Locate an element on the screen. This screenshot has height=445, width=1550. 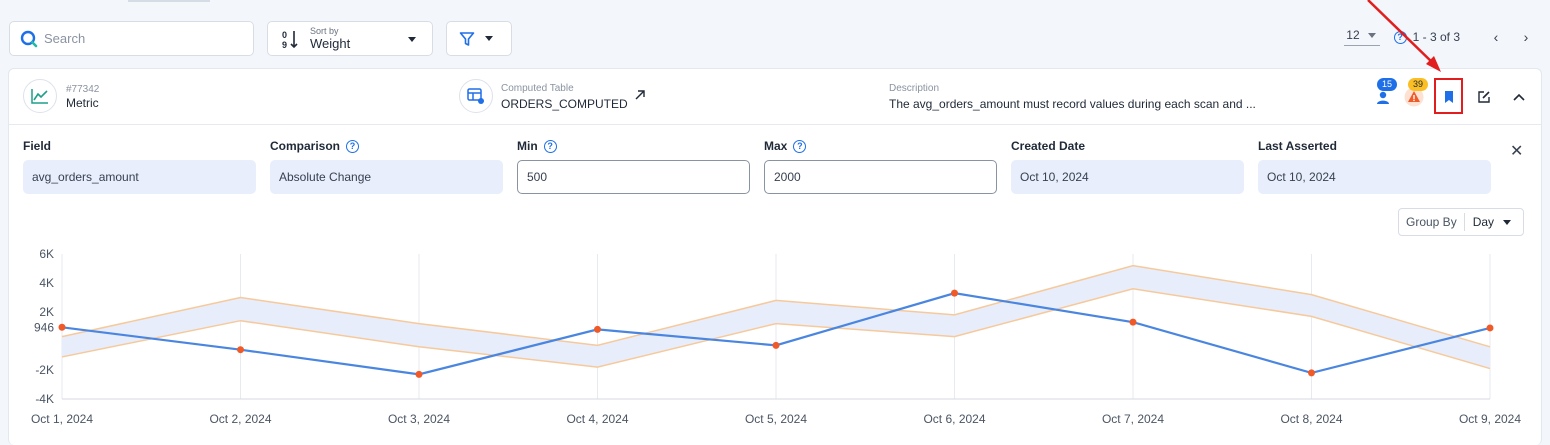
group-by-select: Group By Day is located at coordinates (1461, 222).